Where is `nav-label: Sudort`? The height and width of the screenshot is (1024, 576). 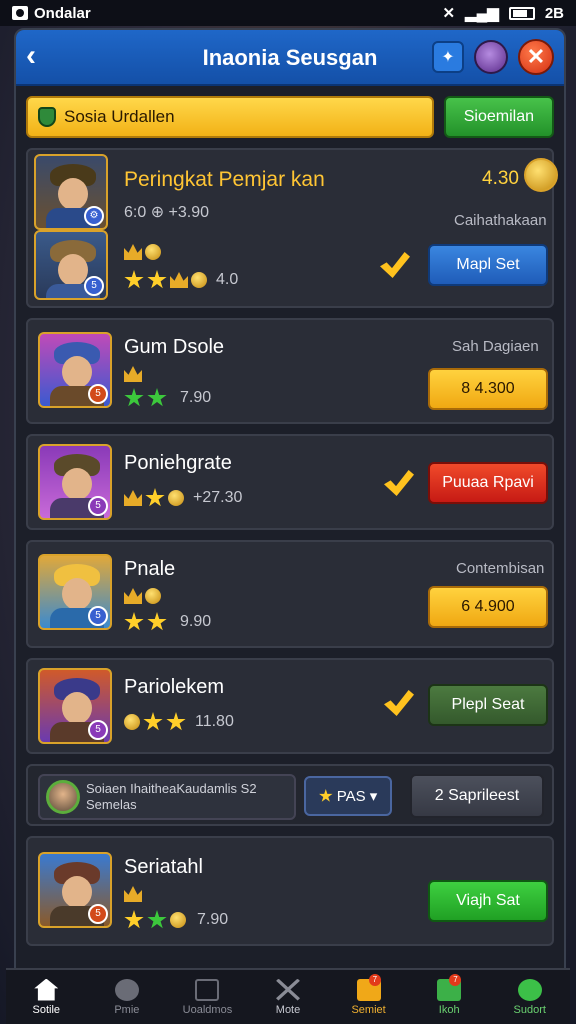 nav-label: Sudort is located at coordinates (529, 1009).